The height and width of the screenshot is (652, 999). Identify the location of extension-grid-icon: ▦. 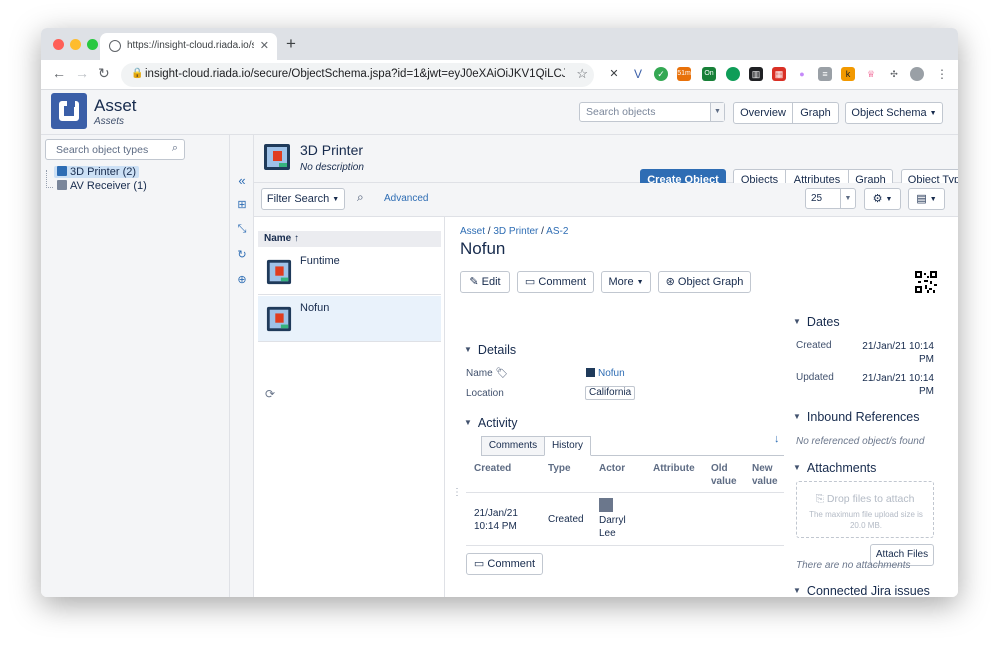
(779, 74).